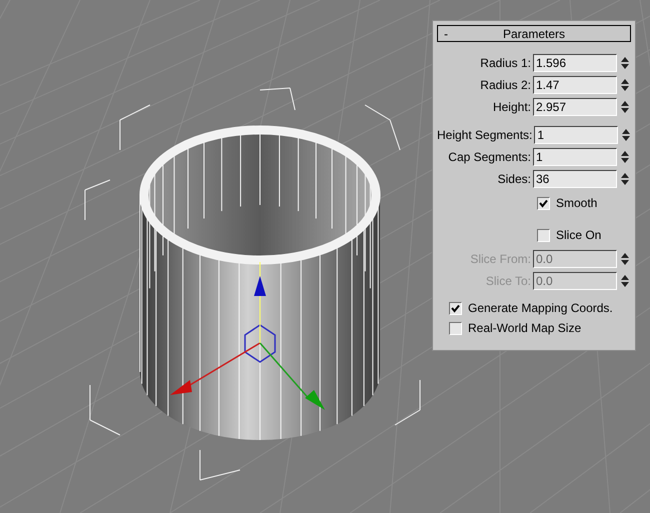  Describe the element at coordinates (534, 33) in the screenshot. I see `rollout-header: - Parameters` at that location.